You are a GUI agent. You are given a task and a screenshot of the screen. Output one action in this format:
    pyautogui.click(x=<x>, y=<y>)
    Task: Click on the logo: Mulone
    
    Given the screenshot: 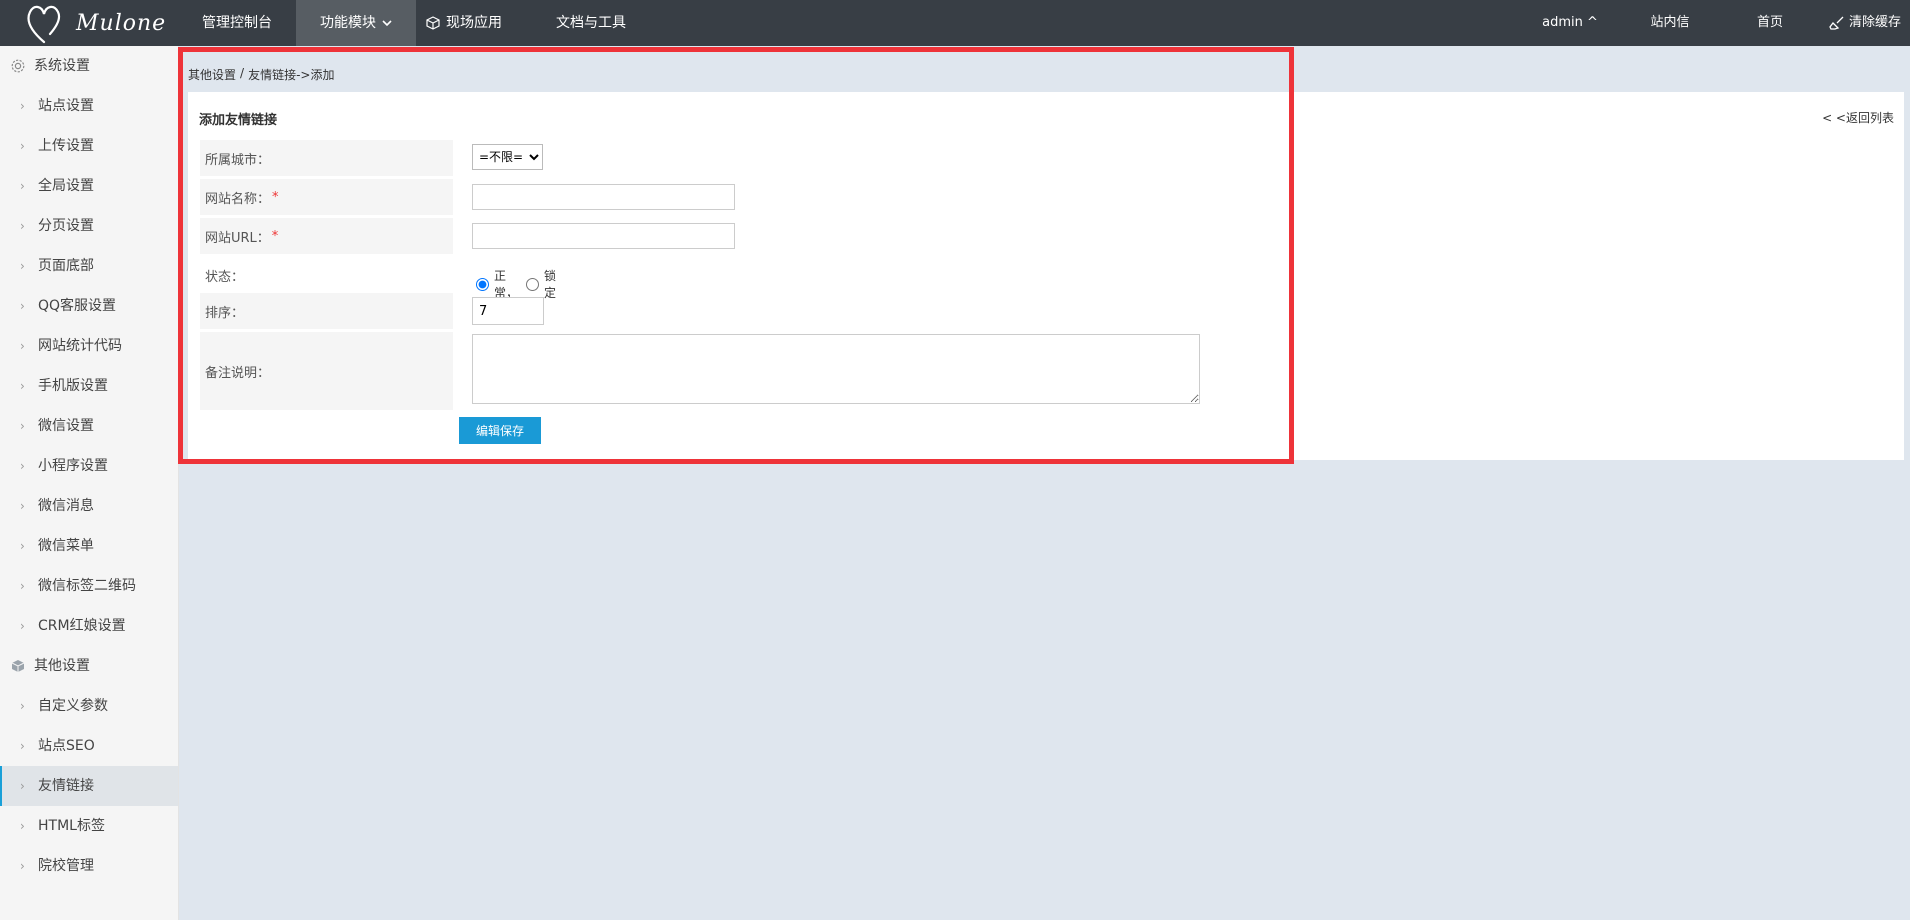 What is the action you would take?
    pyautogui.click(x=94, y=24)
    